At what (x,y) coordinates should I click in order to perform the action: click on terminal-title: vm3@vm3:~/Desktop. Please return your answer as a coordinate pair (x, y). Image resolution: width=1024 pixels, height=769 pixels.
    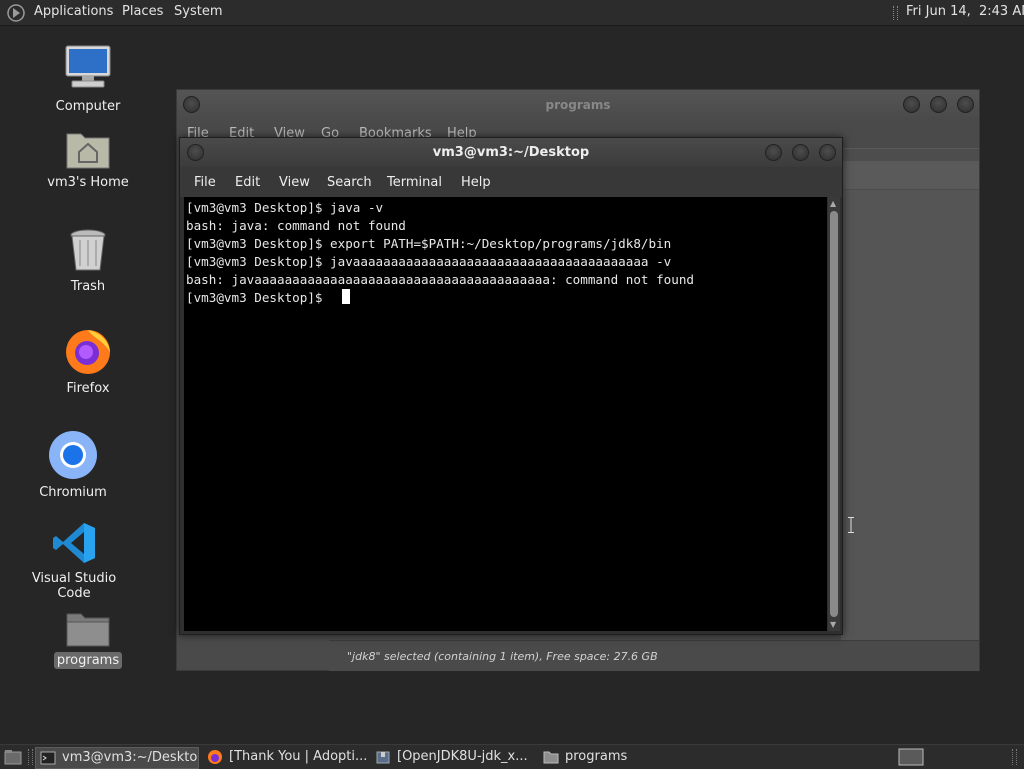
    Looking at the image, I should click on (511, 152).